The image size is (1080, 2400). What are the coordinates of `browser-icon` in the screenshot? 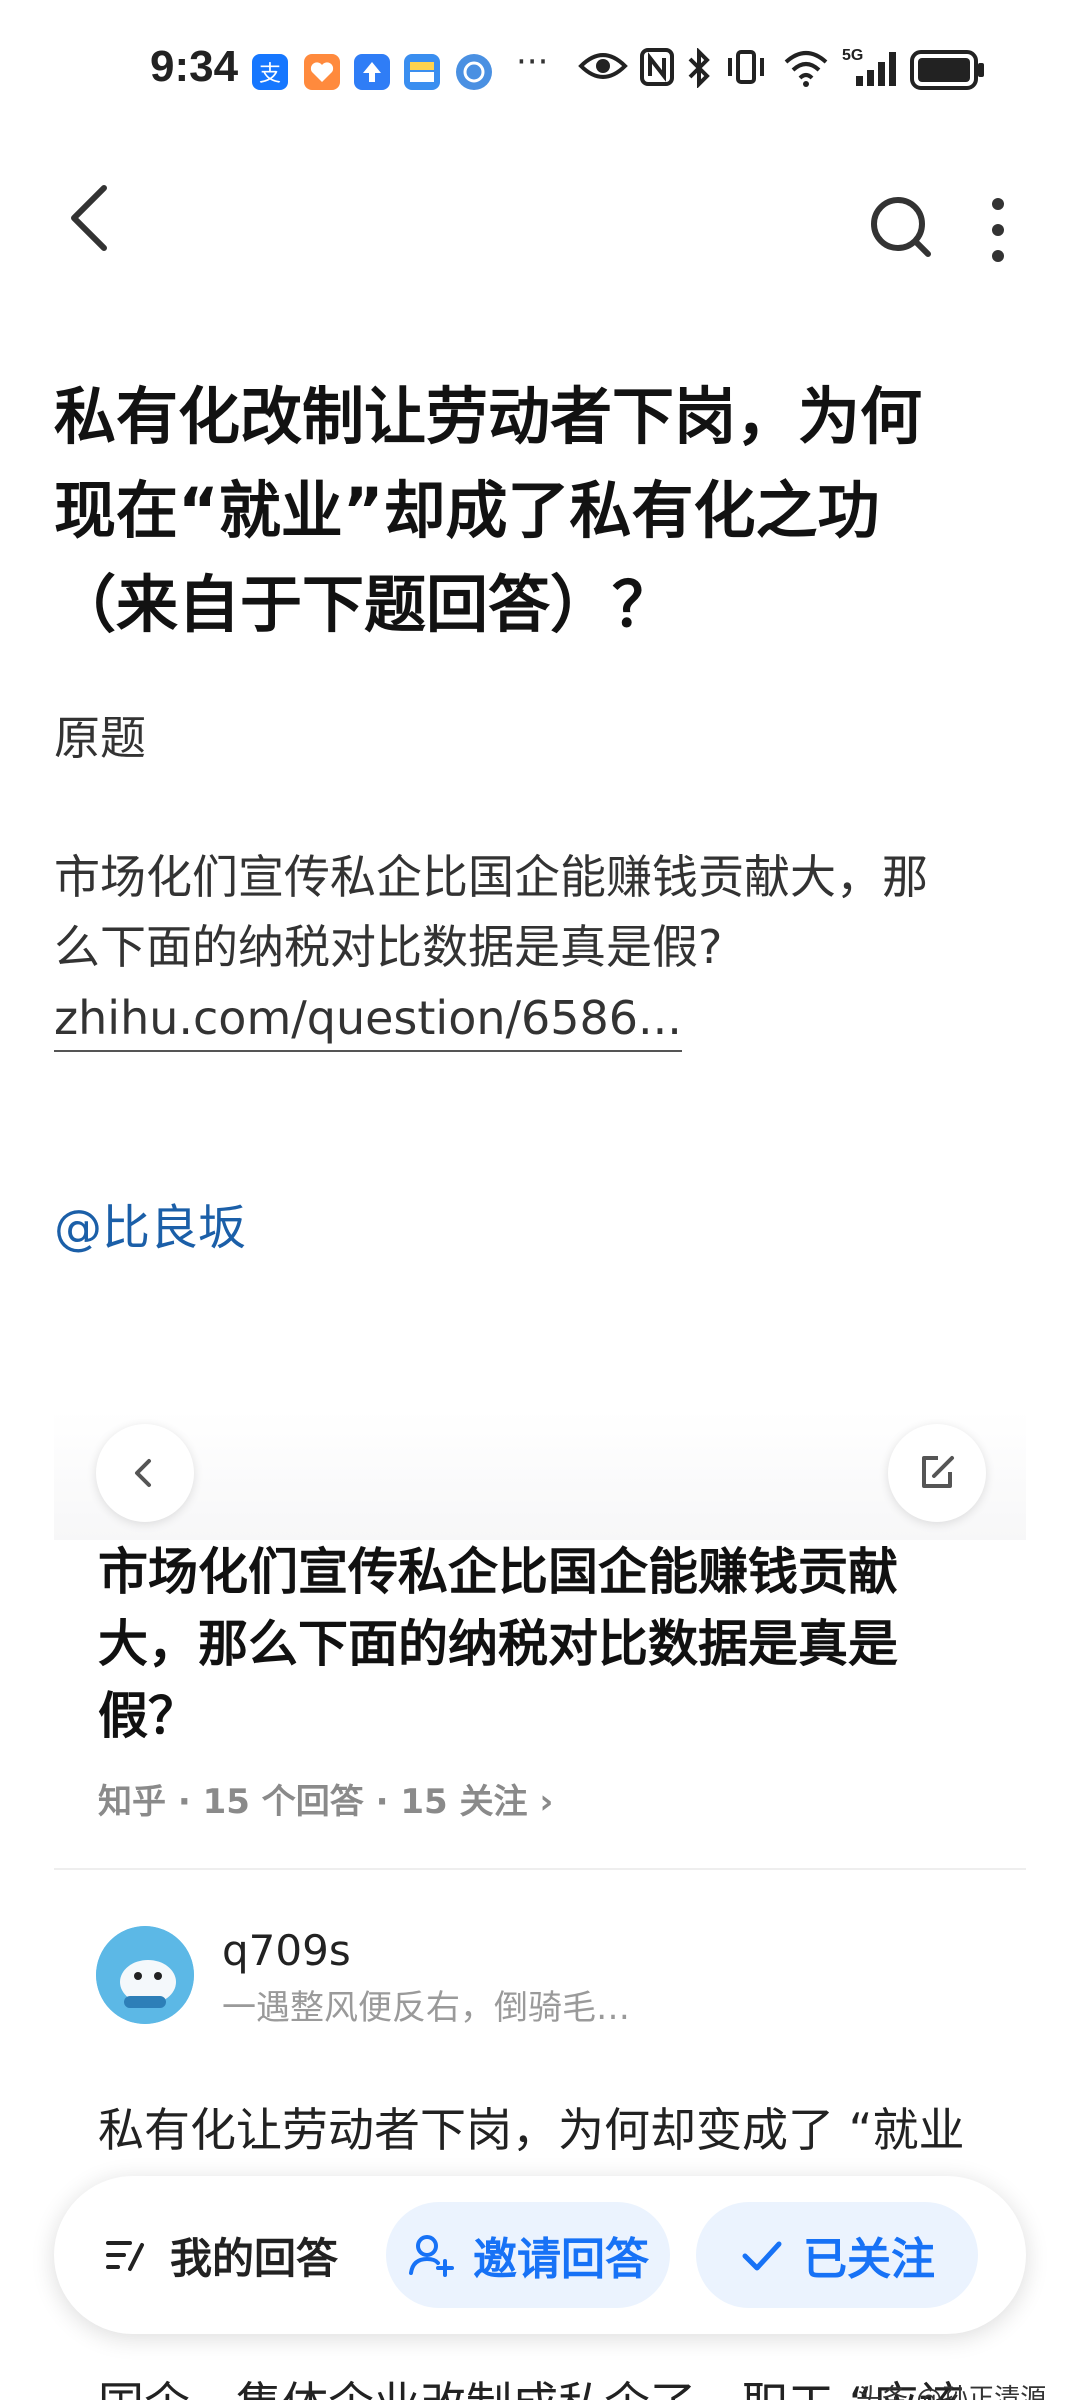 It's located at (474, 72).